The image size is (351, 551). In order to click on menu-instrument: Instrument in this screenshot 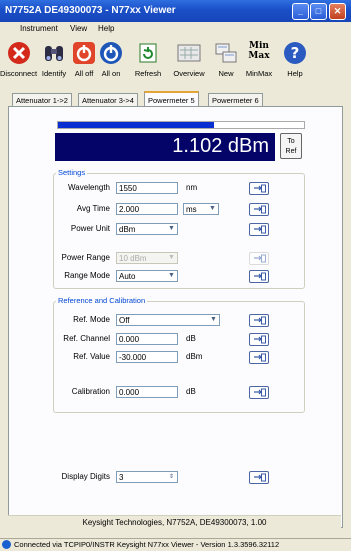, I will do `click(39, 28)`.